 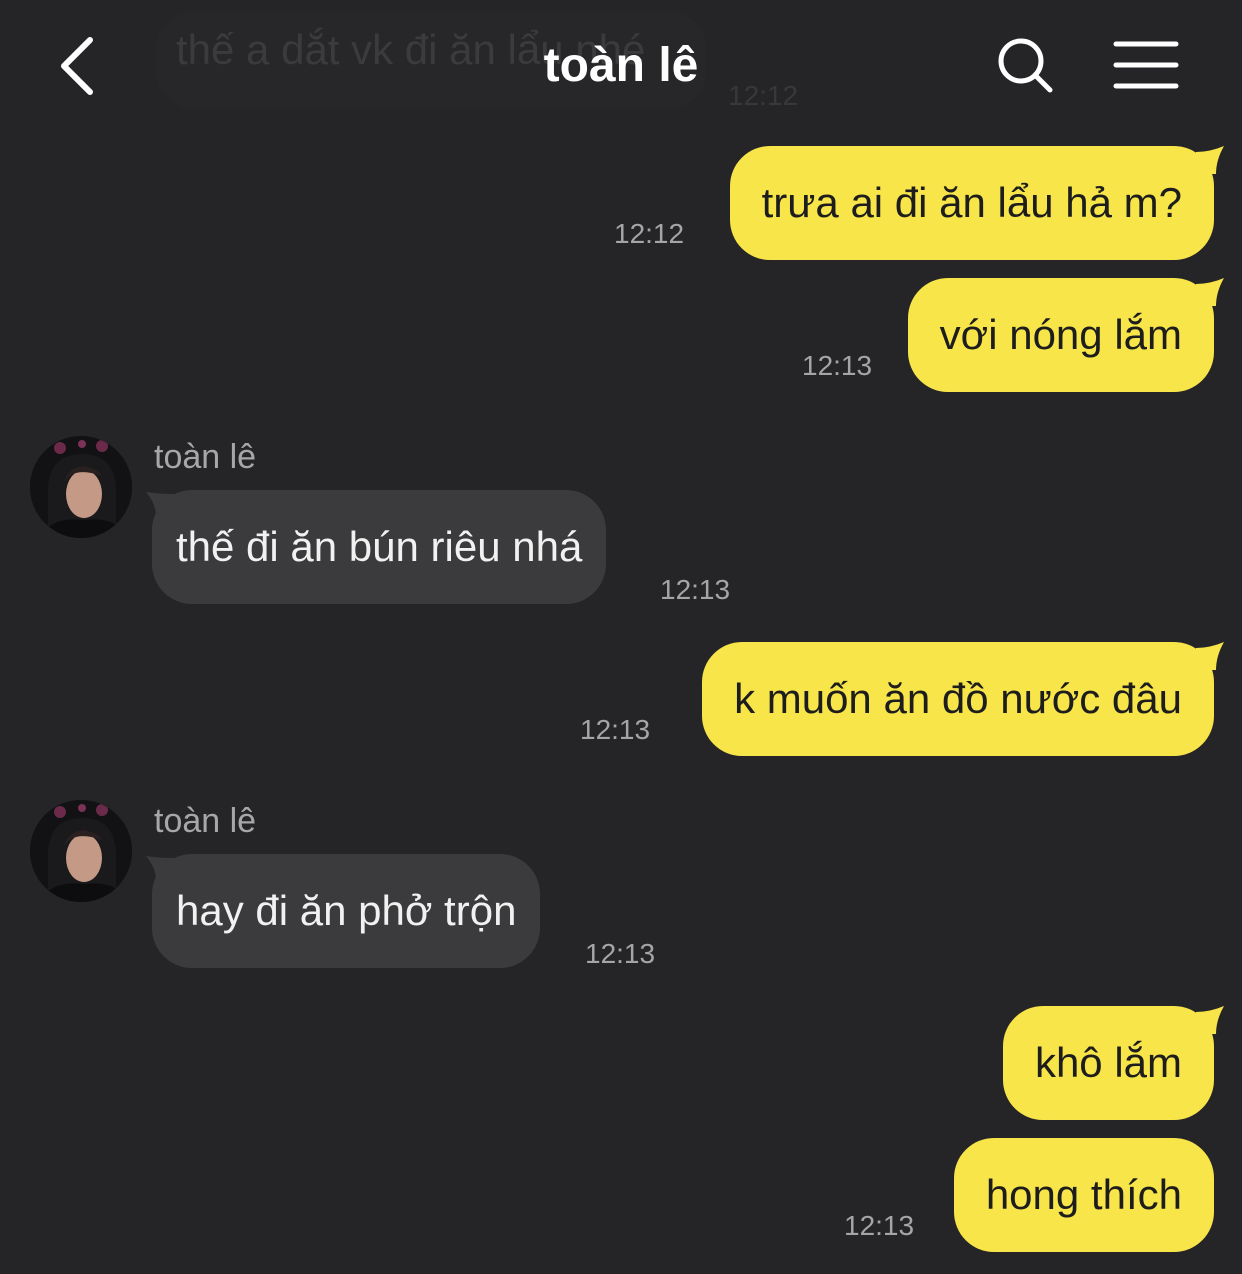 I want to click on menu-button, so click(x=1146, y=66).